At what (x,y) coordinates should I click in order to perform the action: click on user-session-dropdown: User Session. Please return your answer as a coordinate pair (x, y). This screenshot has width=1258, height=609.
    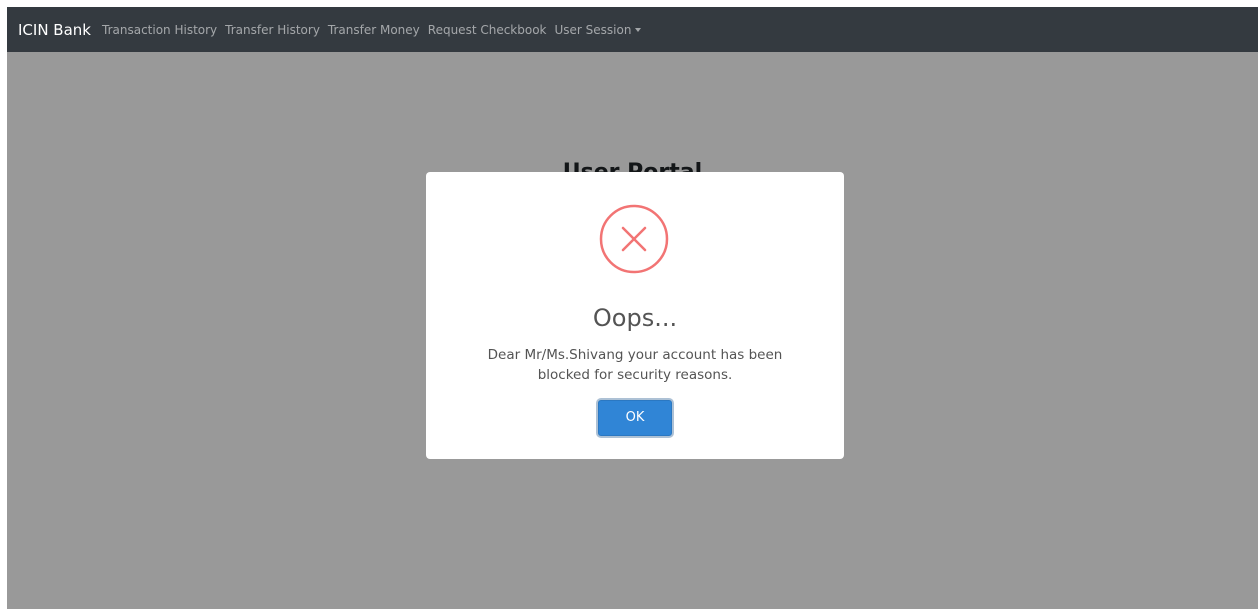
    Looking at the image, I should click on (598, 30).